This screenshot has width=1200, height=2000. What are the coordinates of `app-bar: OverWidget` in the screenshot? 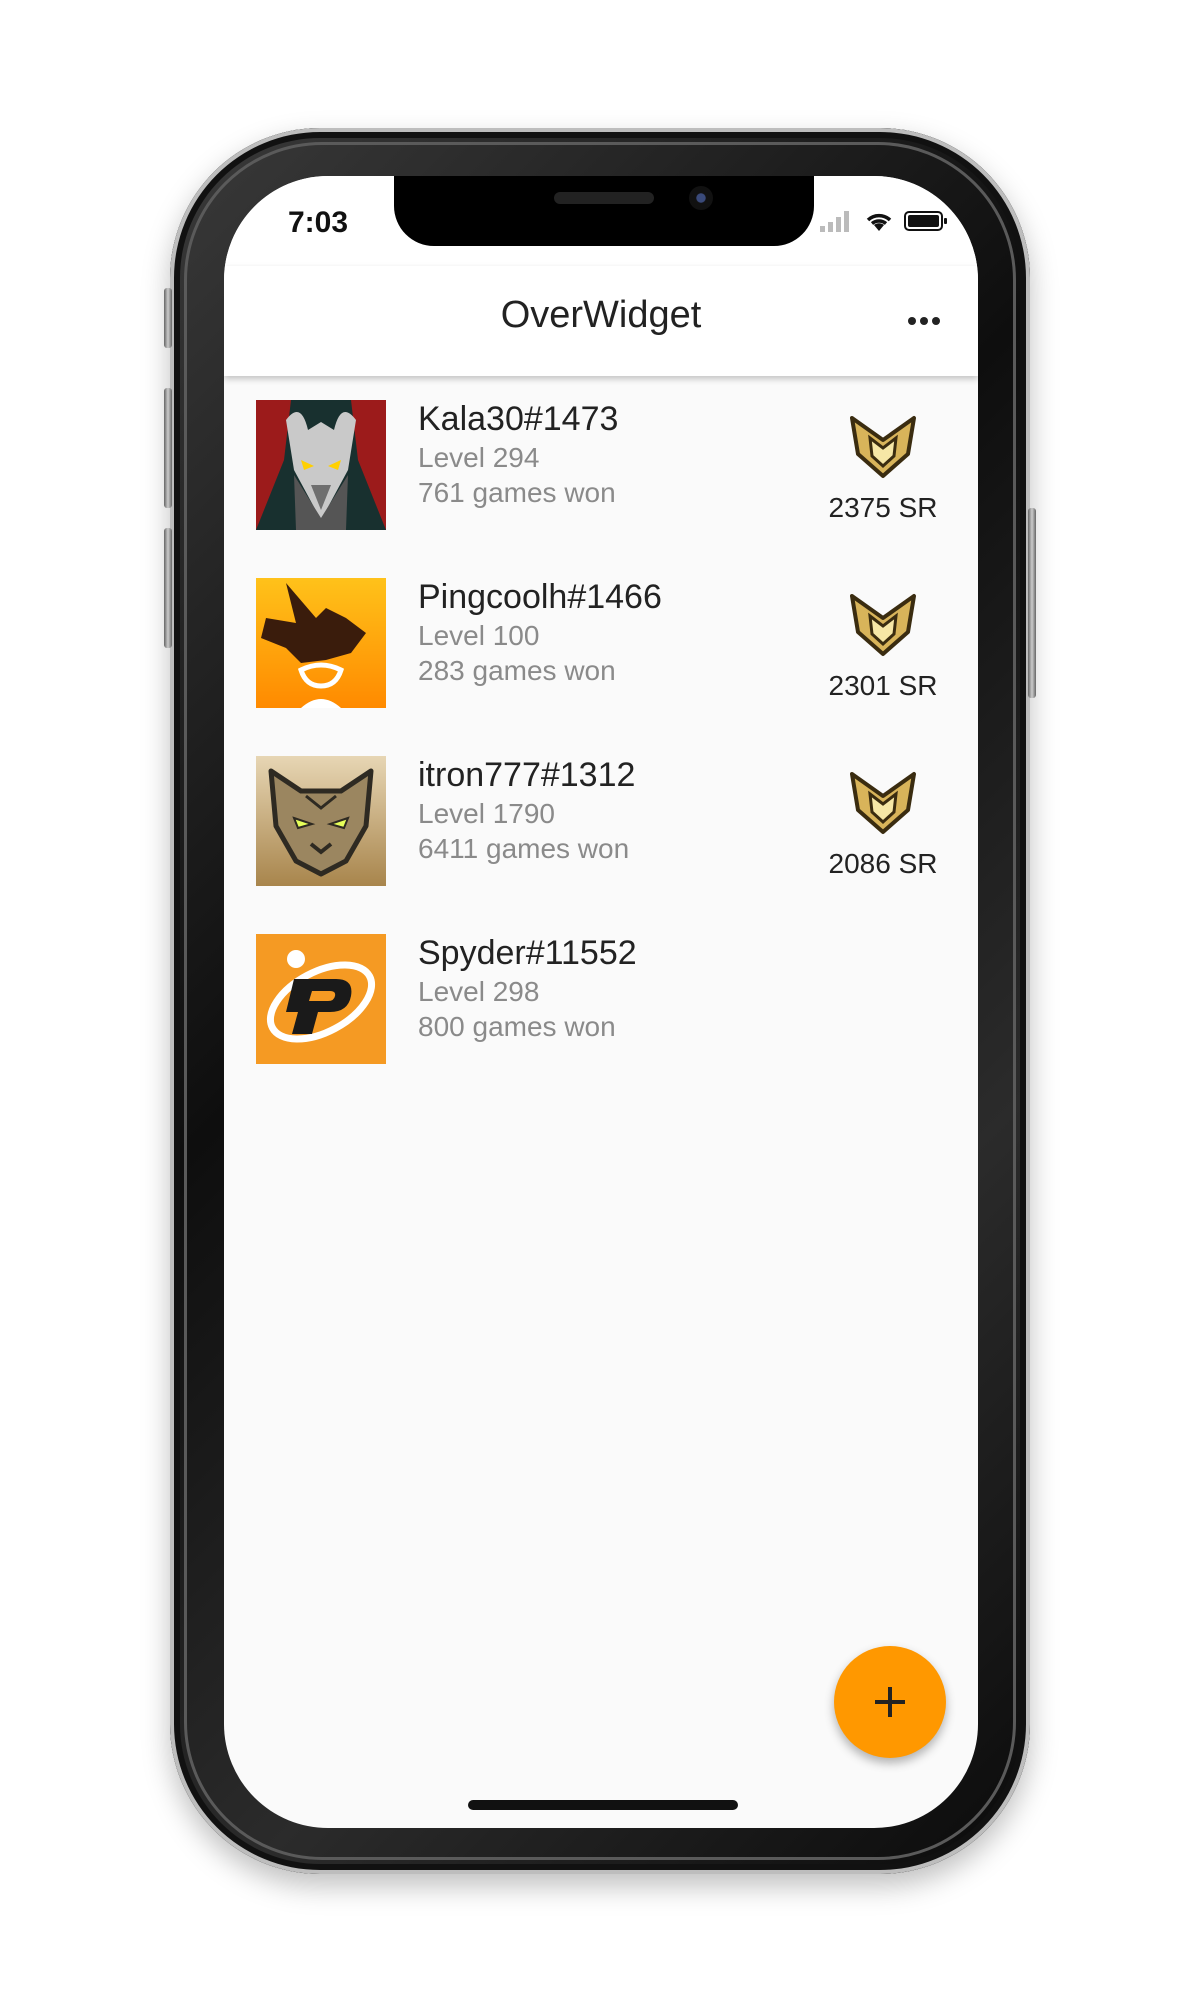 It's located at (601, 321).